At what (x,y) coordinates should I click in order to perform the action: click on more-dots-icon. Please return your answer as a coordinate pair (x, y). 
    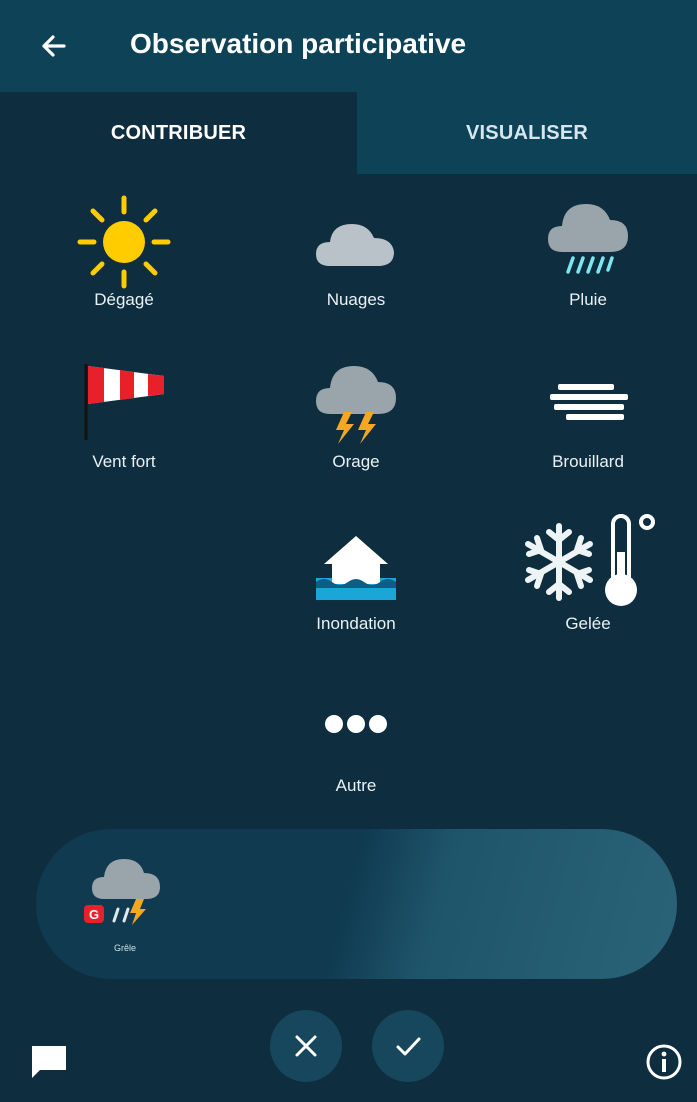
    Looking at the image, I should click on (356, 724).